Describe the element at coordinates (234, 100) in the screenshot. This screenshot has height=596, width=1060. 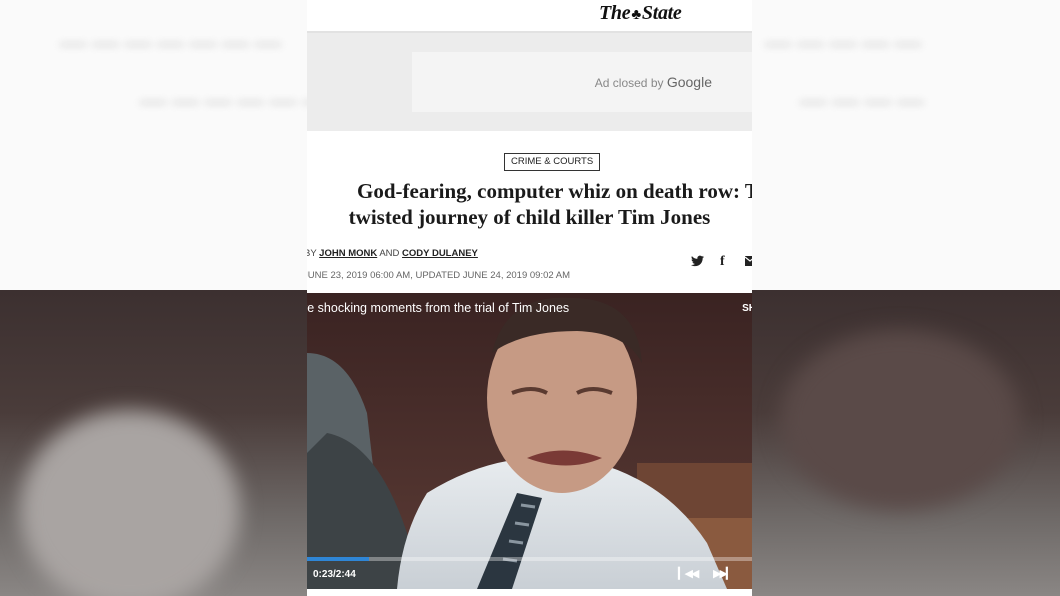
I see `background-blurred-headline-left-2: — — — — — —` at that location.